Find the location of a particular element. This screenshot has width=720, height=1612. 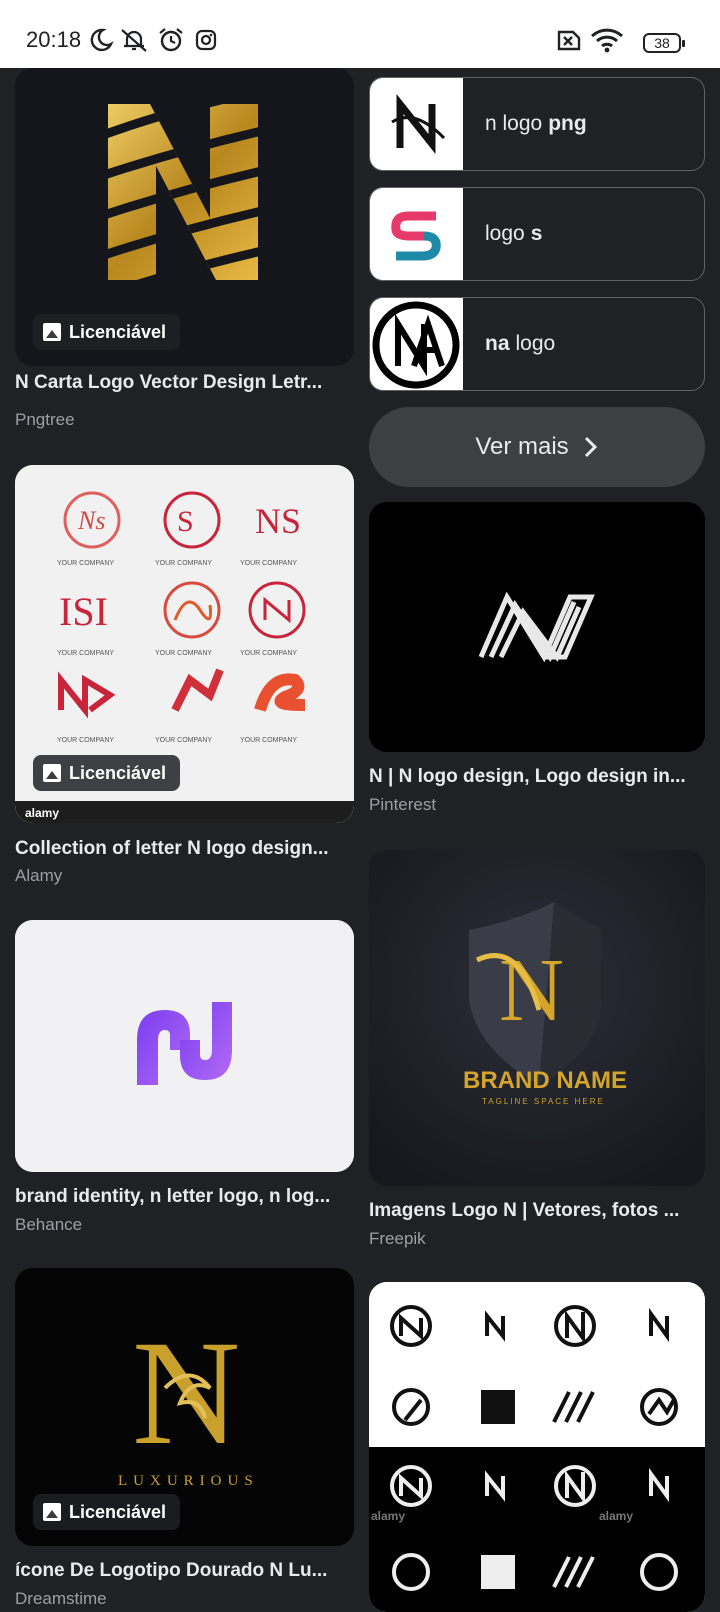

status-bar: 20:18 38 is located at coordinates (360, 34).